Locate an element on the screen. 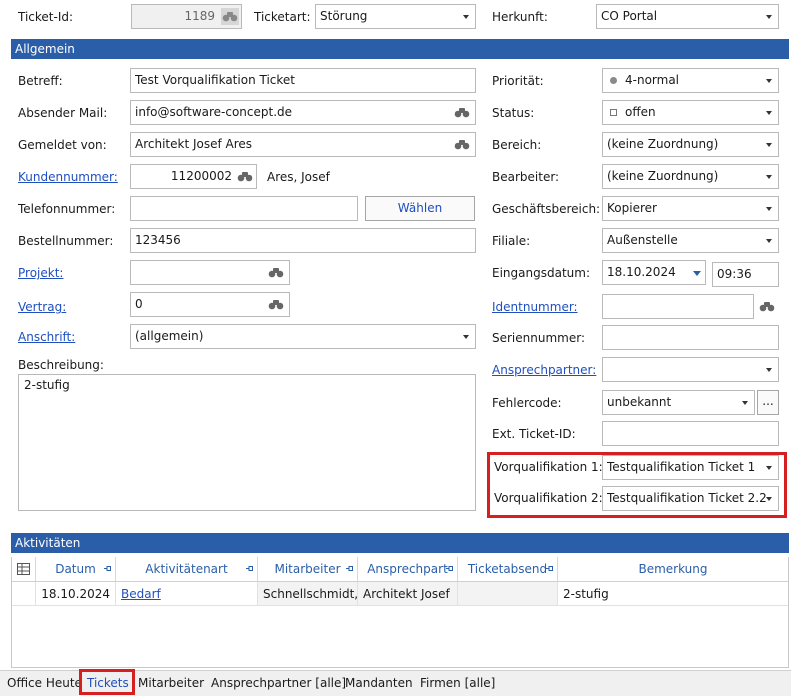 This screenshot has height=696, width=791. tab-firmen-alle: Firmen [alle] is located at coordinates (457, 683).